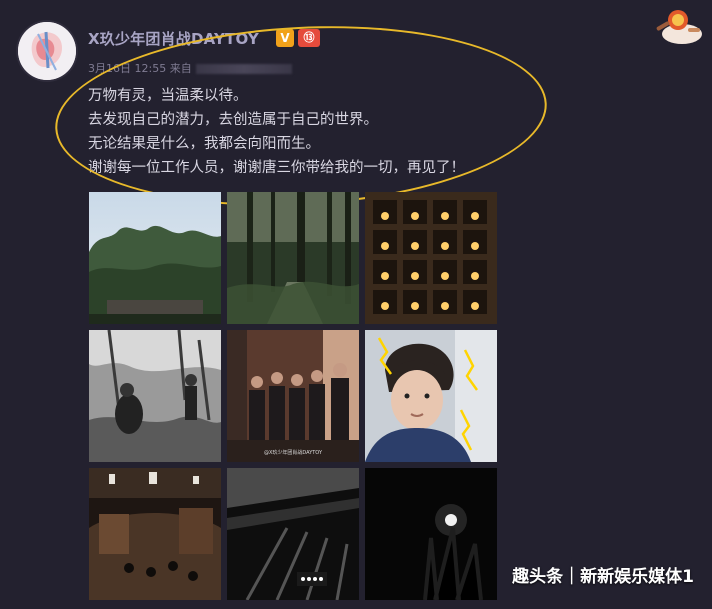 This screenshot has height=609, width=712. What do you see at coordinates (140, 68) in the screenshot?
I see `timestamp: 3月16日 12:55 来自` at bounding box center [140, 68].